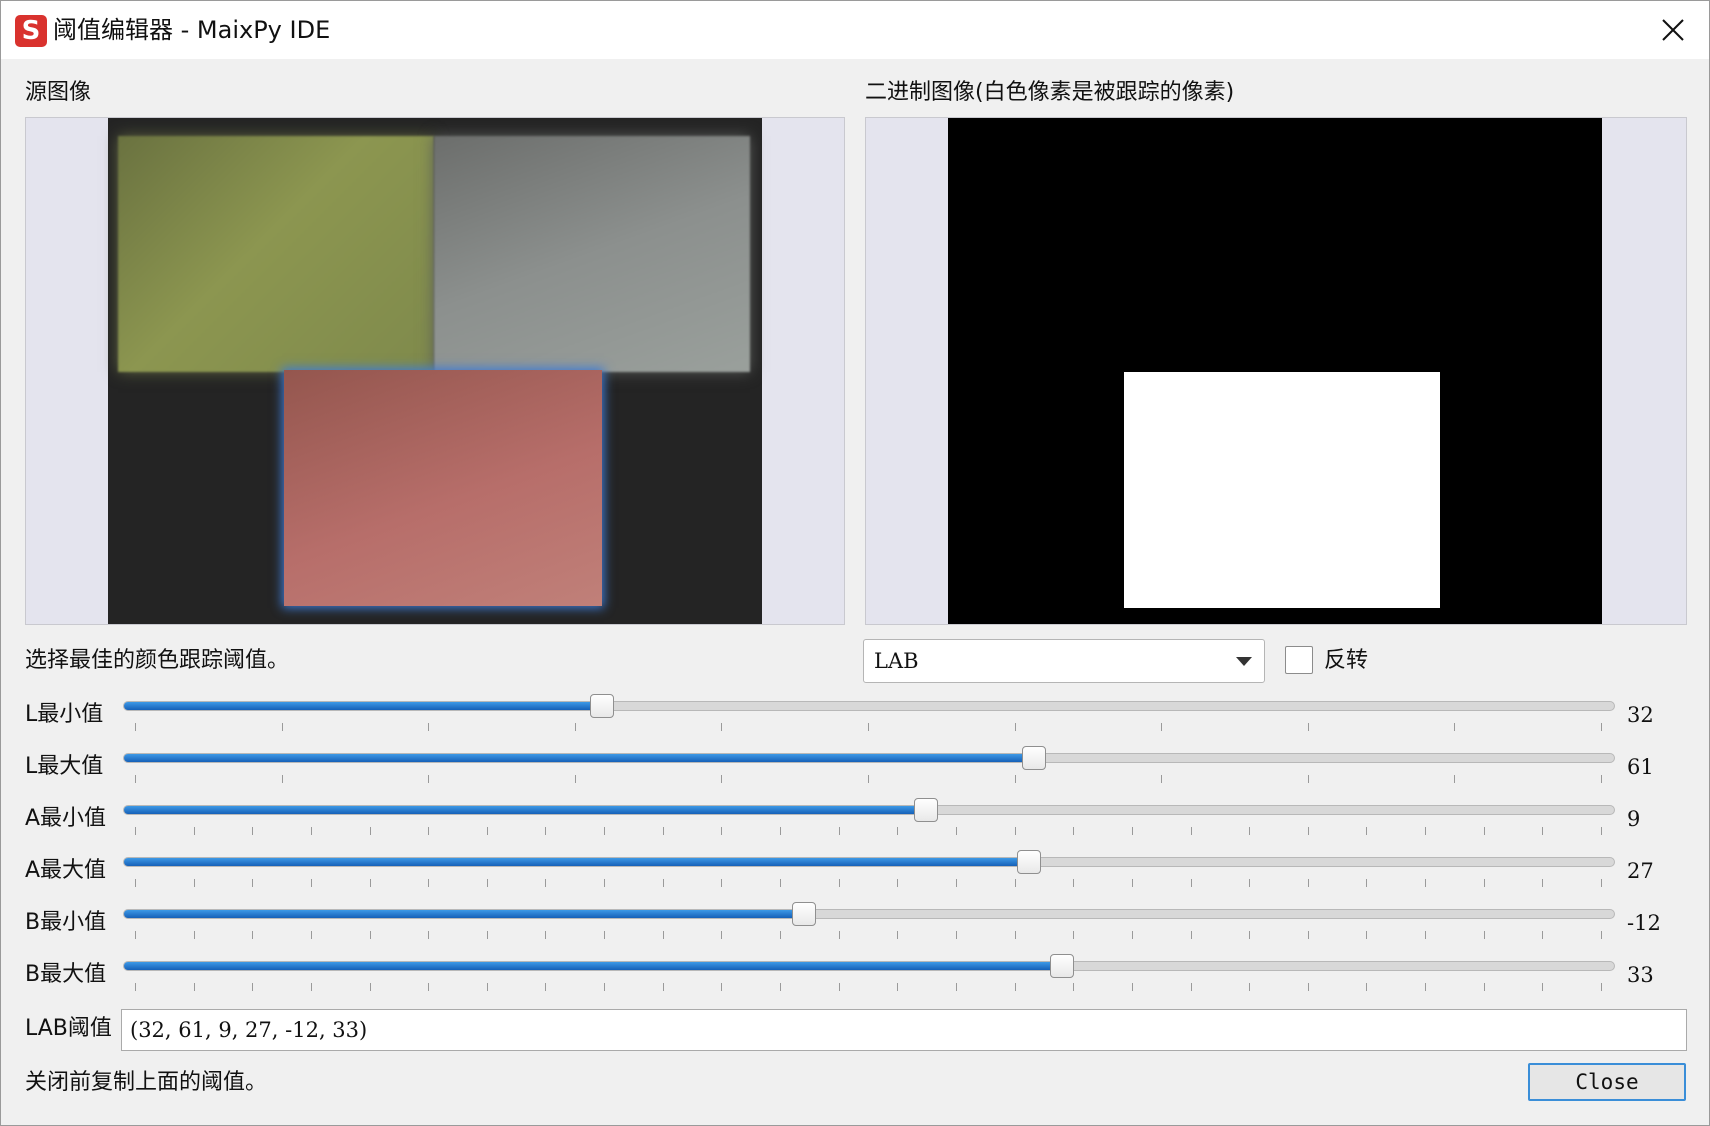  Describe the element at coordinates (64, 714) in the screenshot. I see `l-min-label: L最小值` at that location.